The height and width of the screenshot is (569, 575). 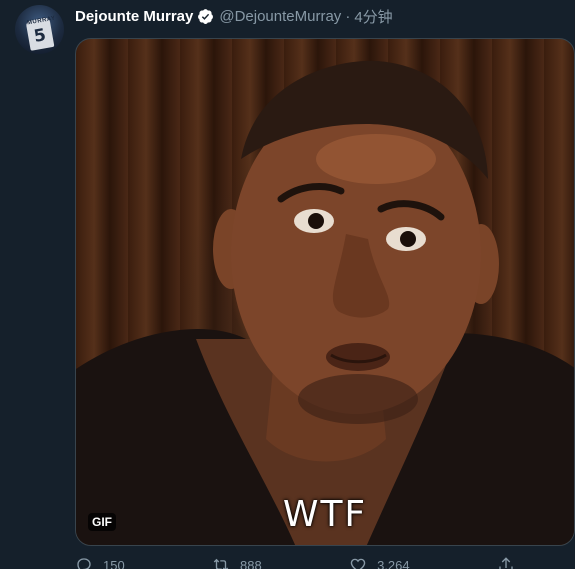 I want to click on like-icon, so click(x=358, y=563).